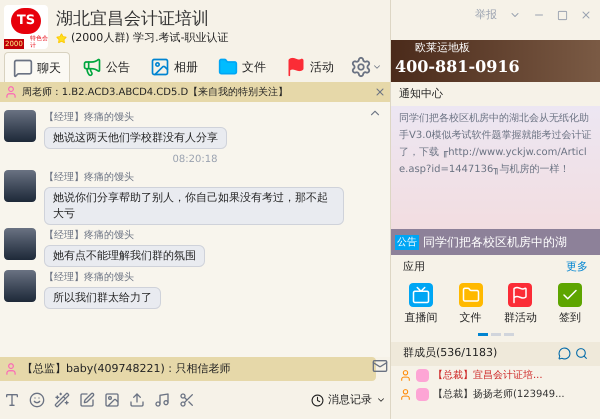 Image resolution: width=600 pixels, height=419 pixels. Describe the element at coordinates (421, 94) in the screenshot. I see `panel-title: 通知中心` at that location.